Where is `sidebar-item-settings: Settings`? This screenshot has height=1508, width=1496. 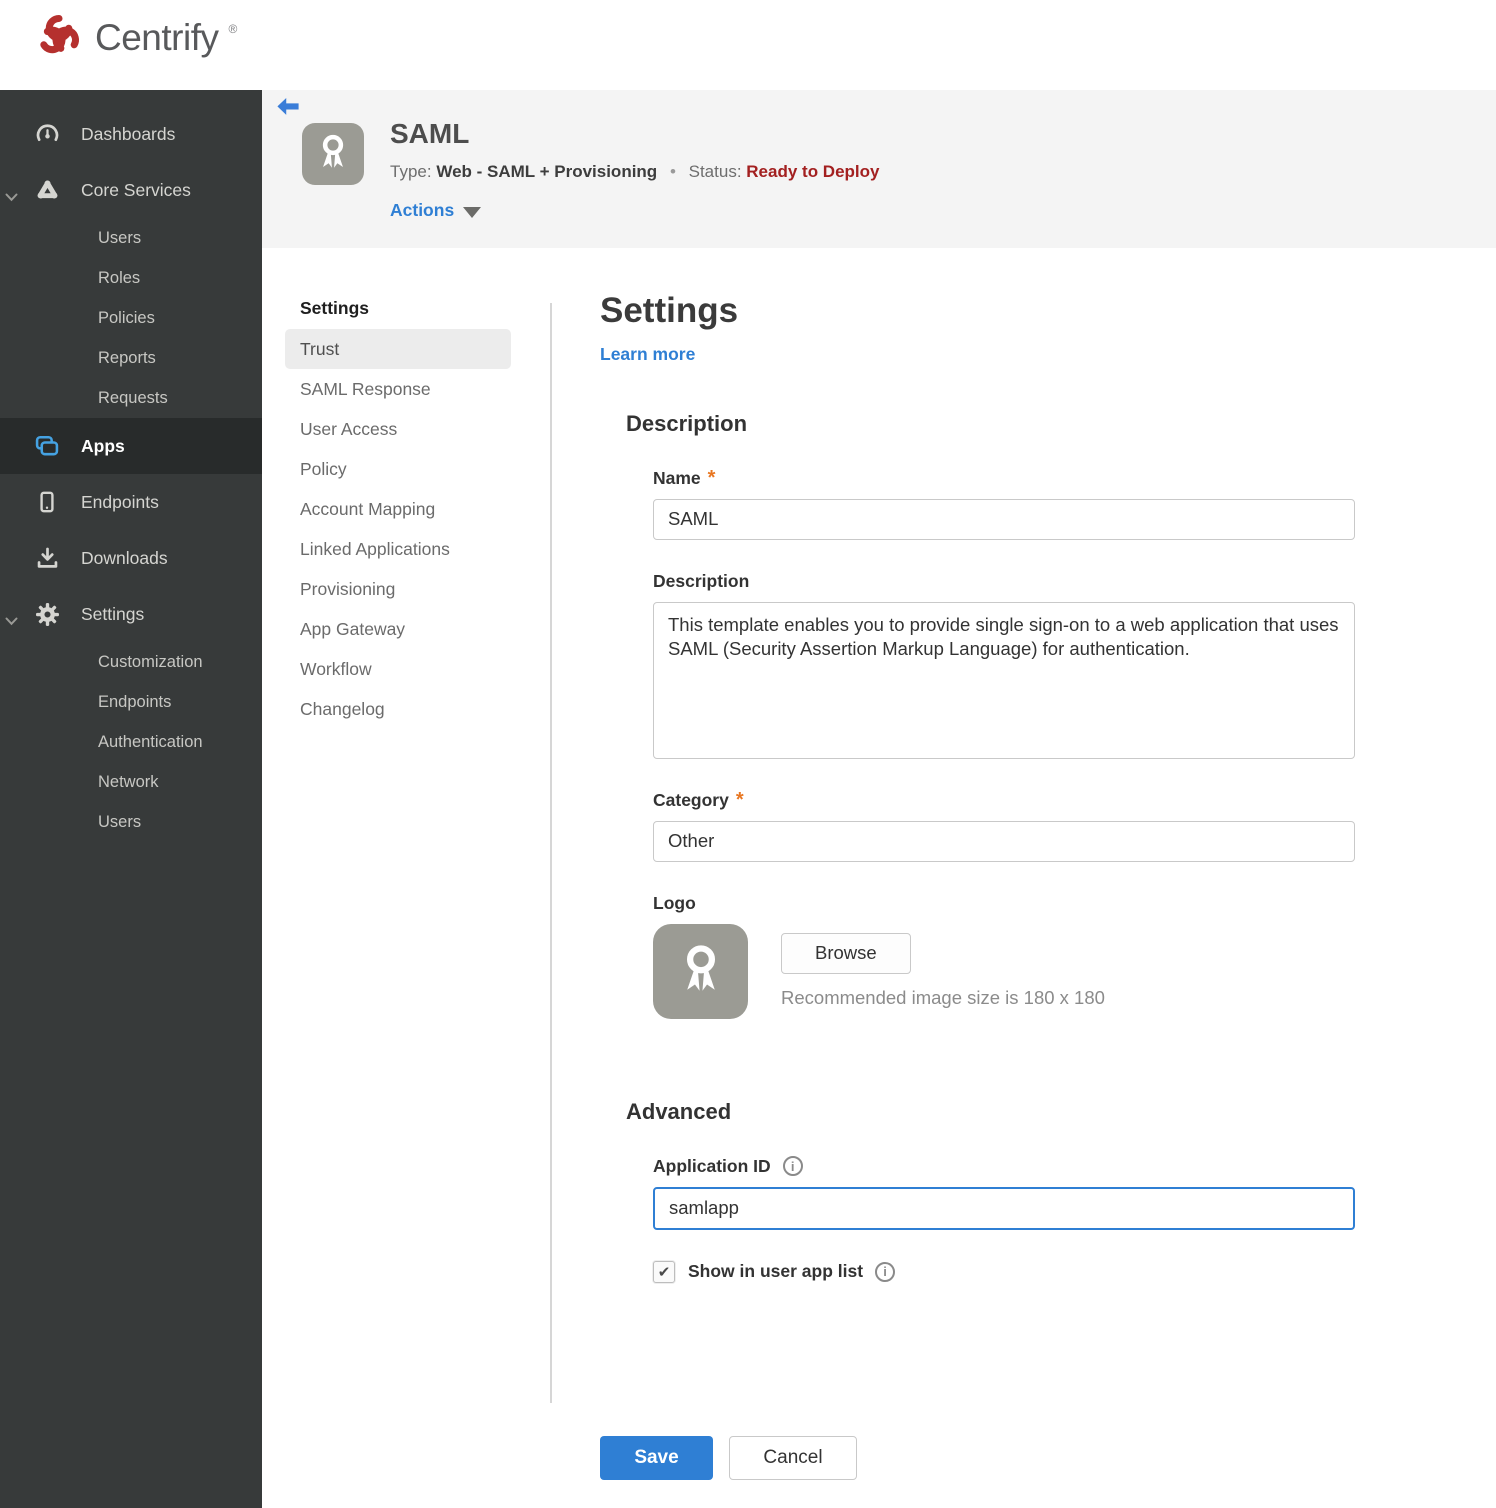 sidebar-item-settings: Settings is located at coordinates (131, 614).